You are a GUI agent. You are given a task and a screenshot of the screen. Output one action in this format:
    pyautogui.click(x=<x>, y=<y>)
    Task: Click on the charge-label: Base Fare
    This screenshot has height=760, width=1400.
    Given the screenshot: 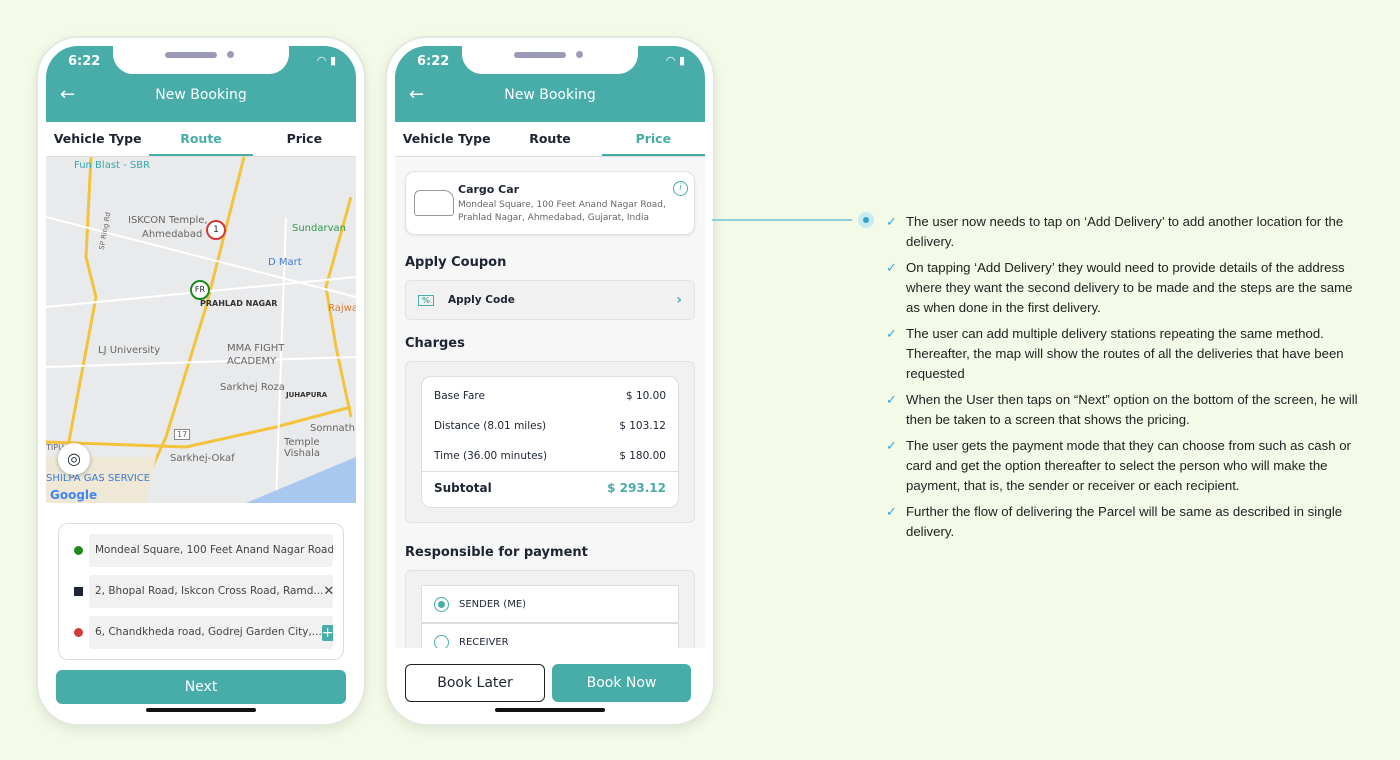 What is the action you would take?
    pyautogui.click(x=459, y=396)
    